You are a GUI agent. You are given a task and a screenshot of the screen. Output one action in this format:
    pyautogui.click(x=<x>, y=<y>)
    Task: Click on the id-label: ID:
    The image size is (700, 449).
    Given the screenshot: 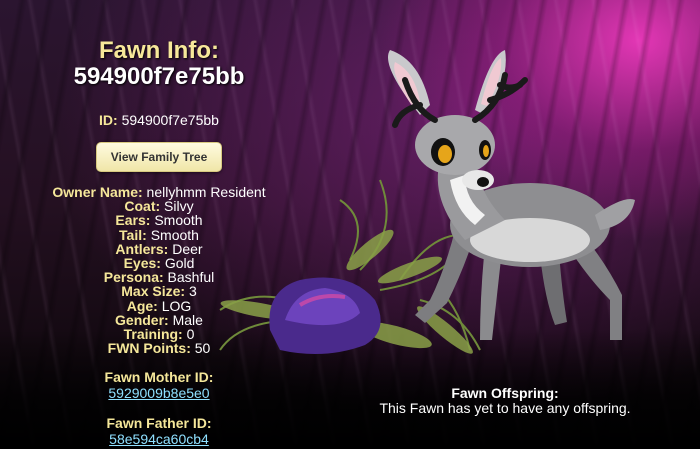 What is the action you would take?
    pyautogui.click(x=108, y=120)
    